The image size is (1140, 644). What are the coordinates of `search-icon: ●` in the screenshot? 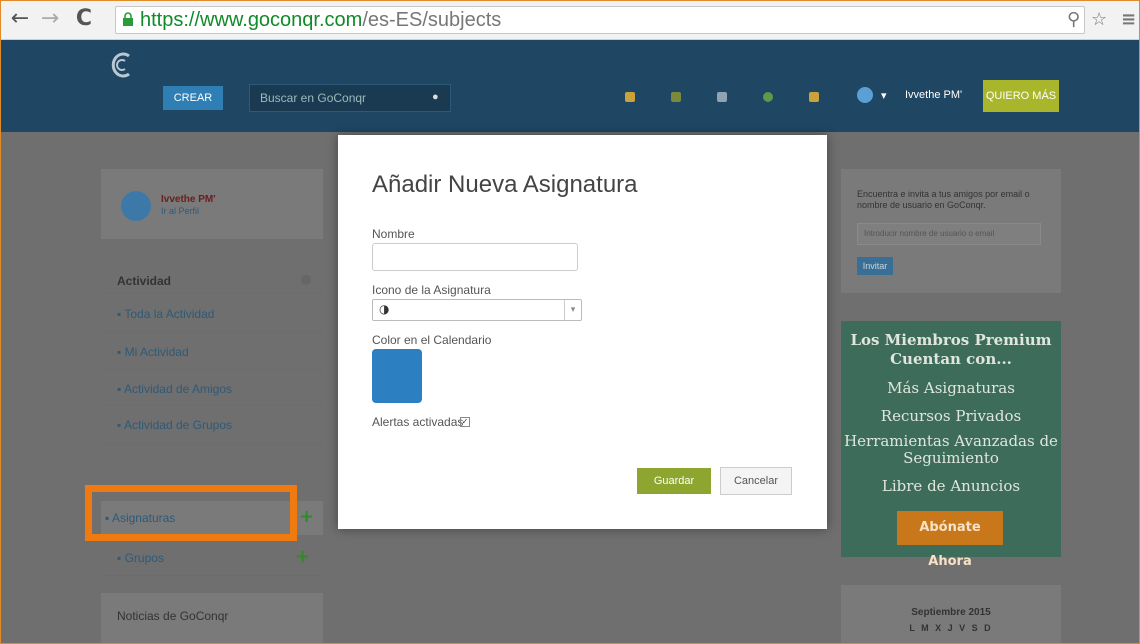 It's located at (435, 97).